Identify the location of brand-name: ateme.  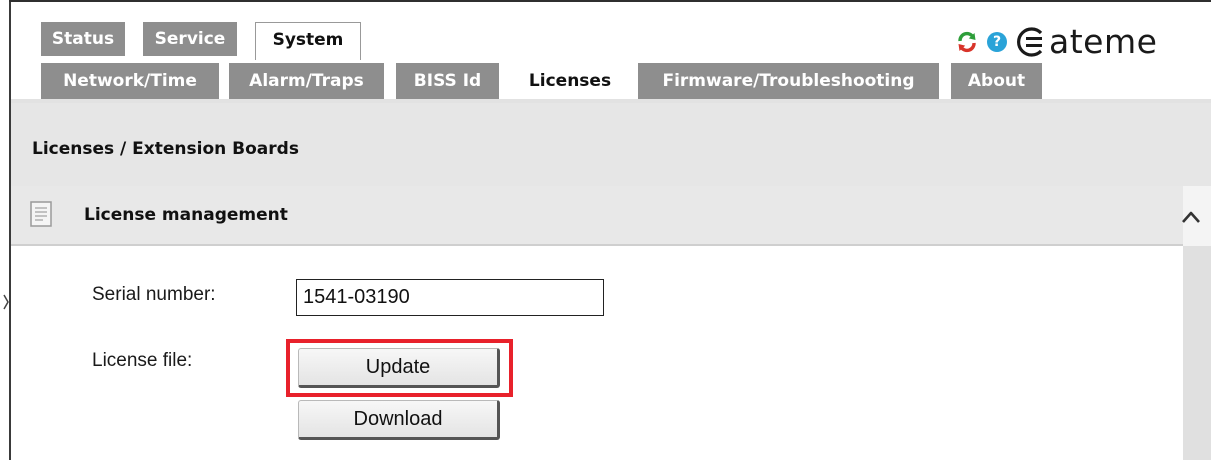
(1103, 41).